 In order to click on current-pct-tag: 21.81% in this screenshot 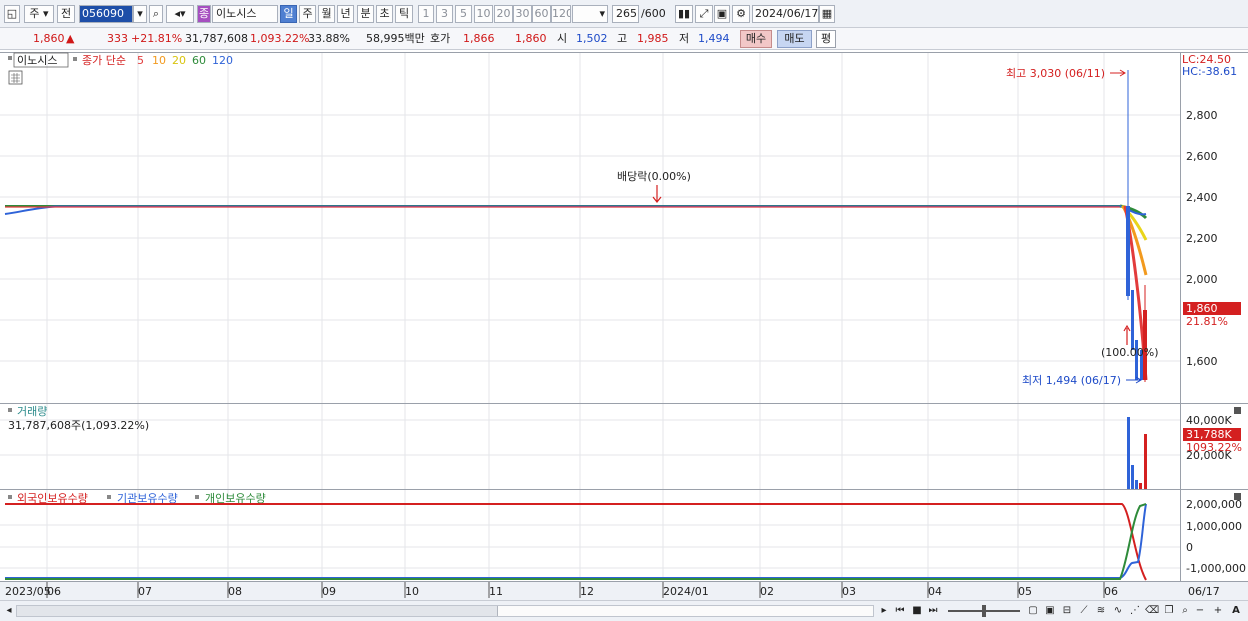, I will do `click(1207, 321)`.